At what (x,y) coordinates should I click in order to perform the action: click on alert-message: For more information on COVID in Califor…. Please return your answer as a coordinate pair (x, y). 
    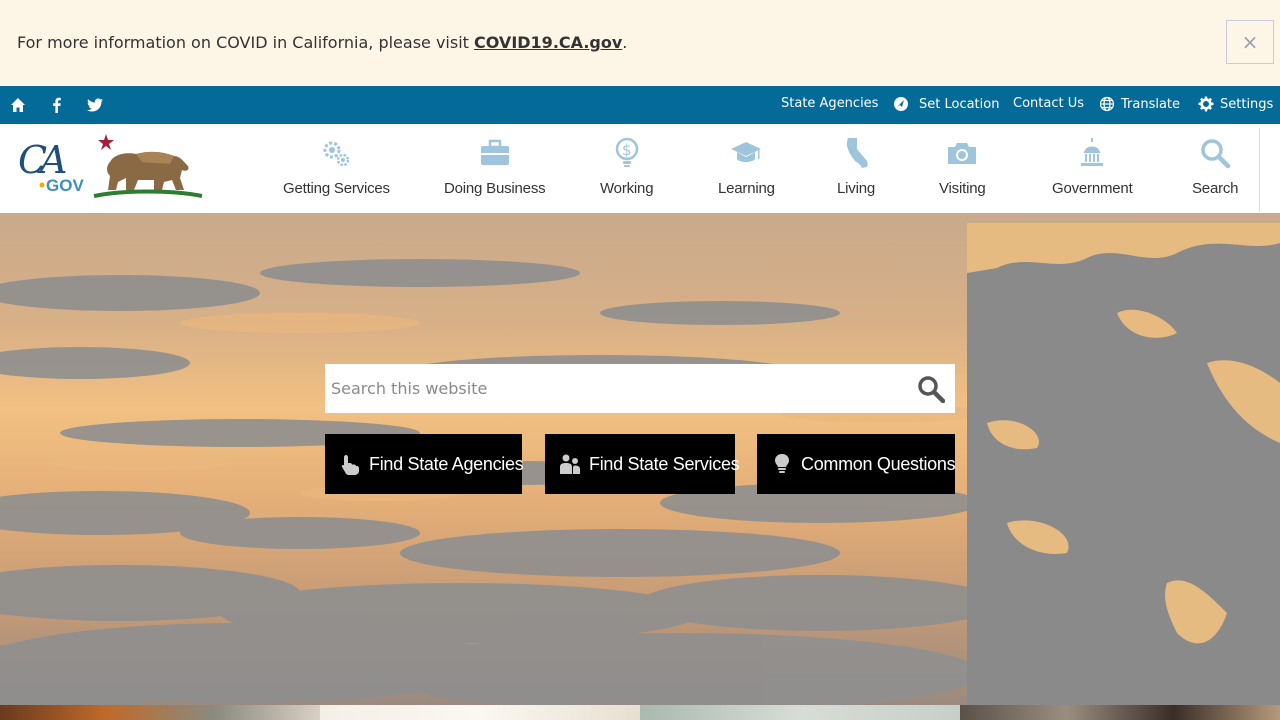
    Looking at the image, I should click on (322, 42).